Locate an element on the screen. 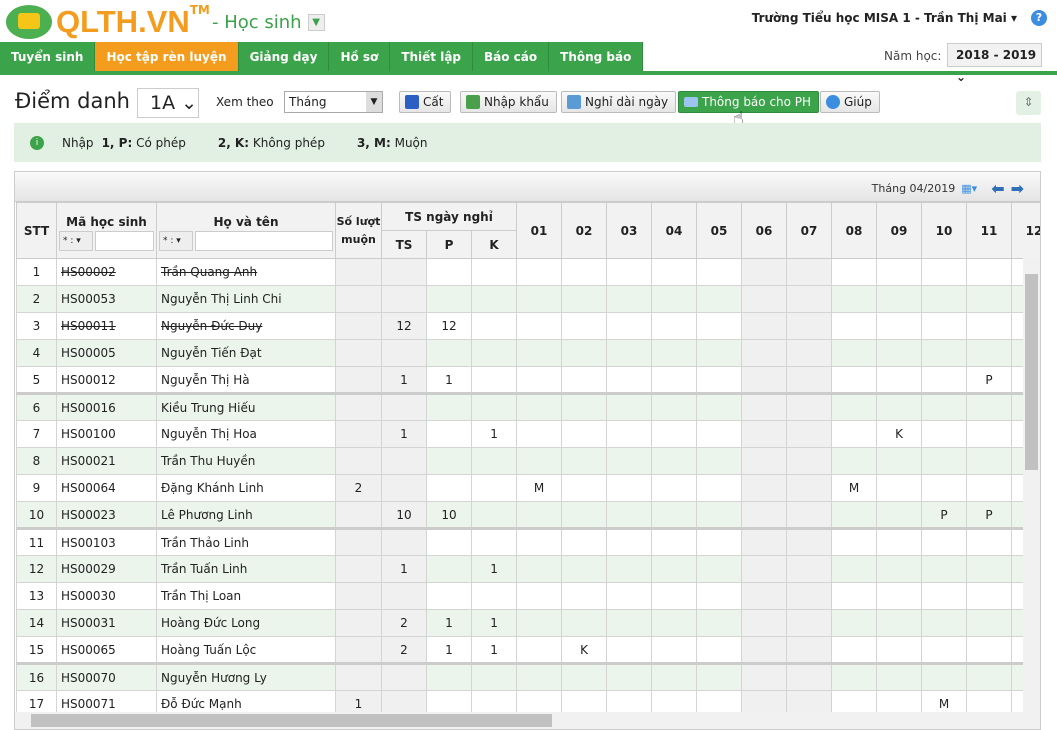  table-row: 4 HS00005 Nguyễn Tiến Đạt is located at coordinates (528, 353).